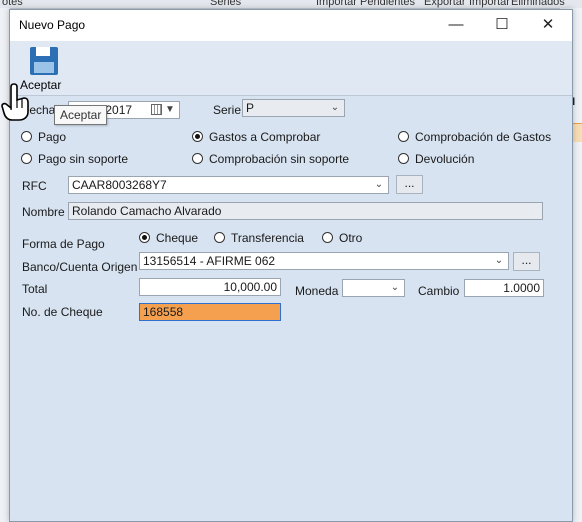  Describe the element at coordinates (293, 108) in the screenshot. I see `serie-select: P ⌄` at that location.